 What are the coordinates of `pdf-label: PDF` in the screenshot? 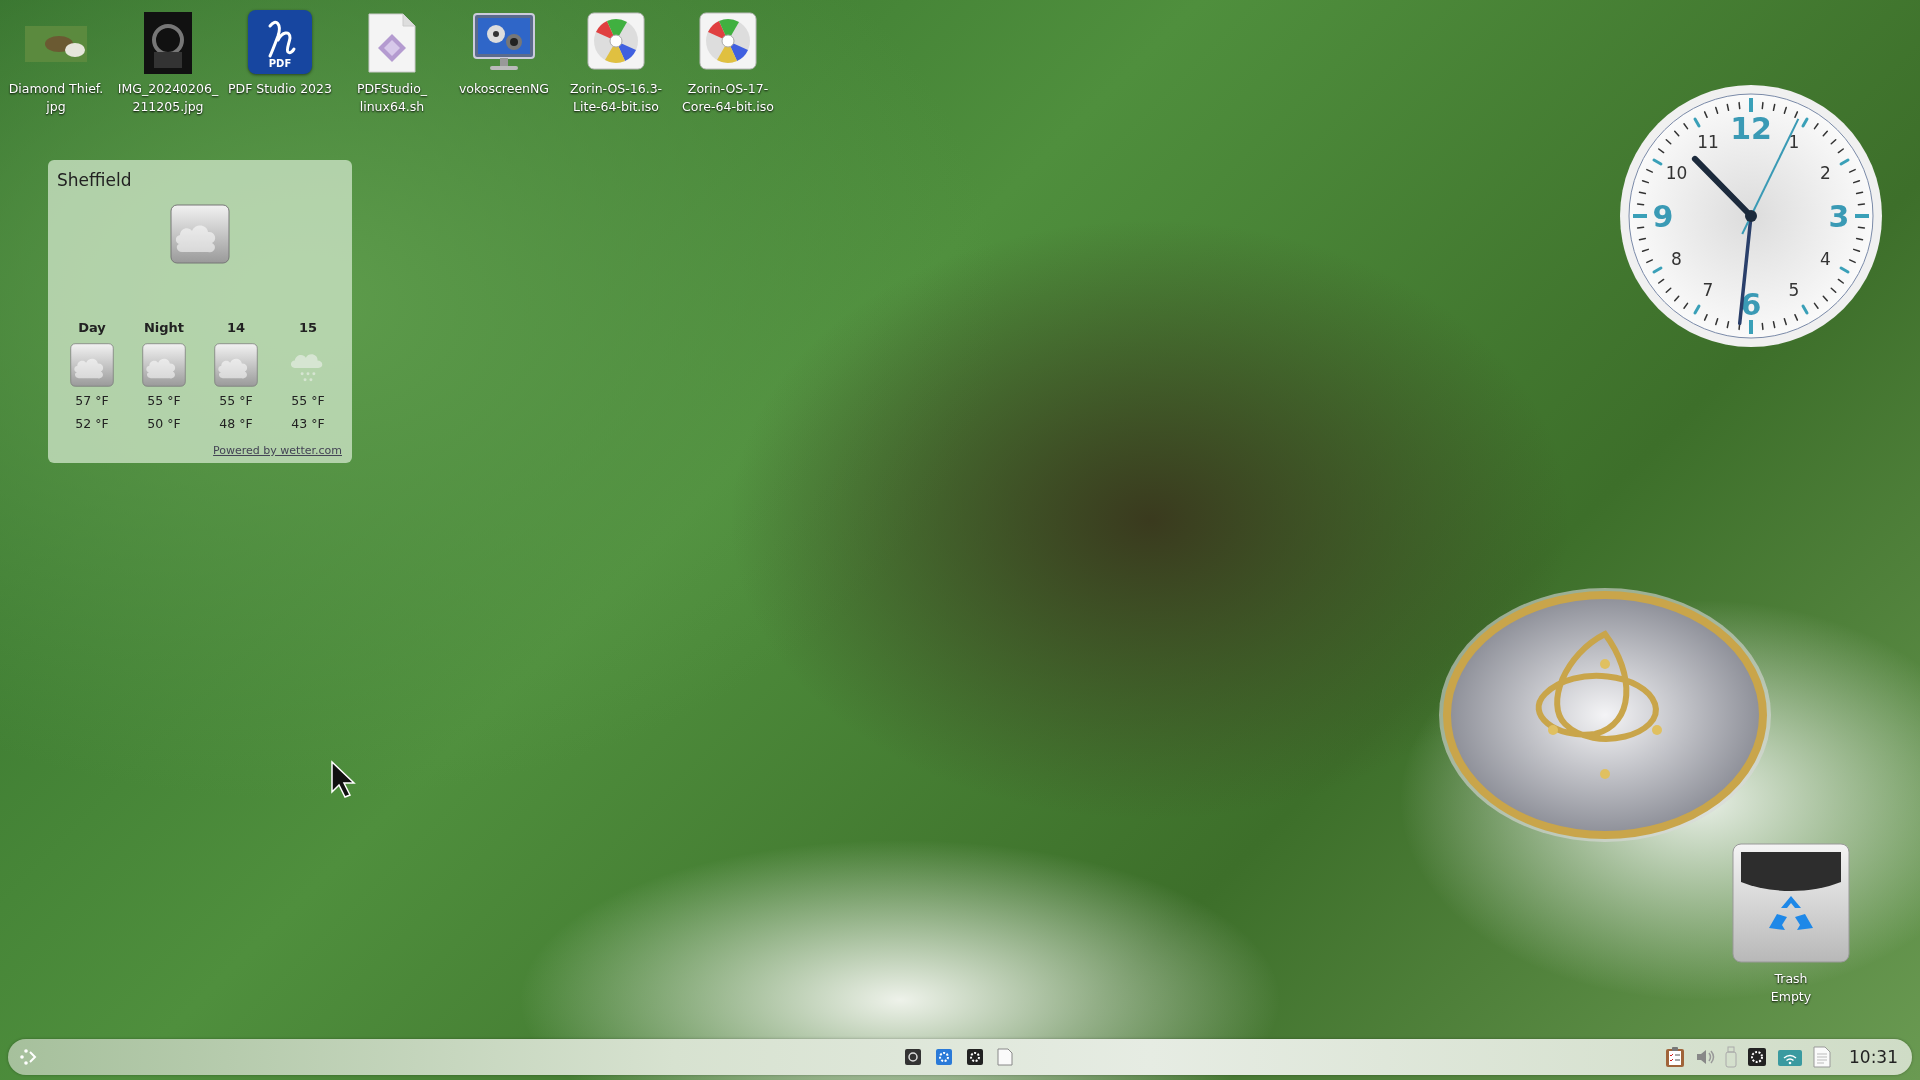 It's located at (280, 63).